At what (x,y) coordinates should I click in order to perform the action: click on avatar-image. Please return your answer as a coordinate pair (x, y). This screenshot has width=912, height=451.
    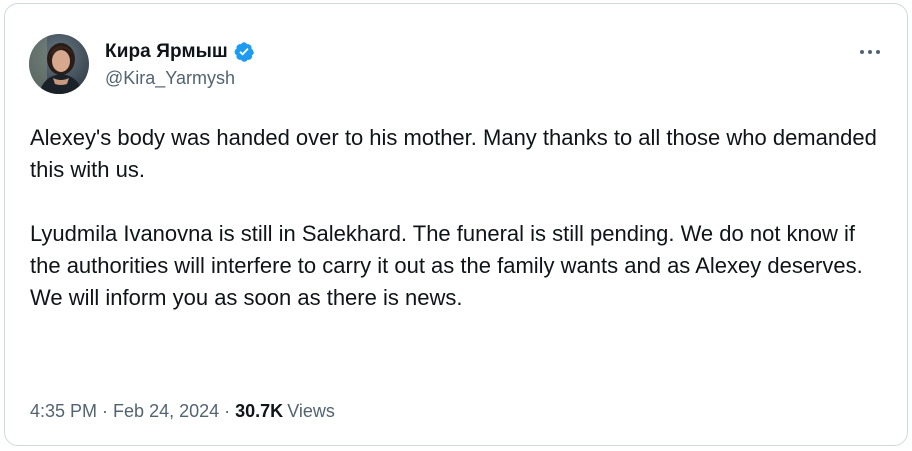
    Looking at the image, I should click on (59, 64).